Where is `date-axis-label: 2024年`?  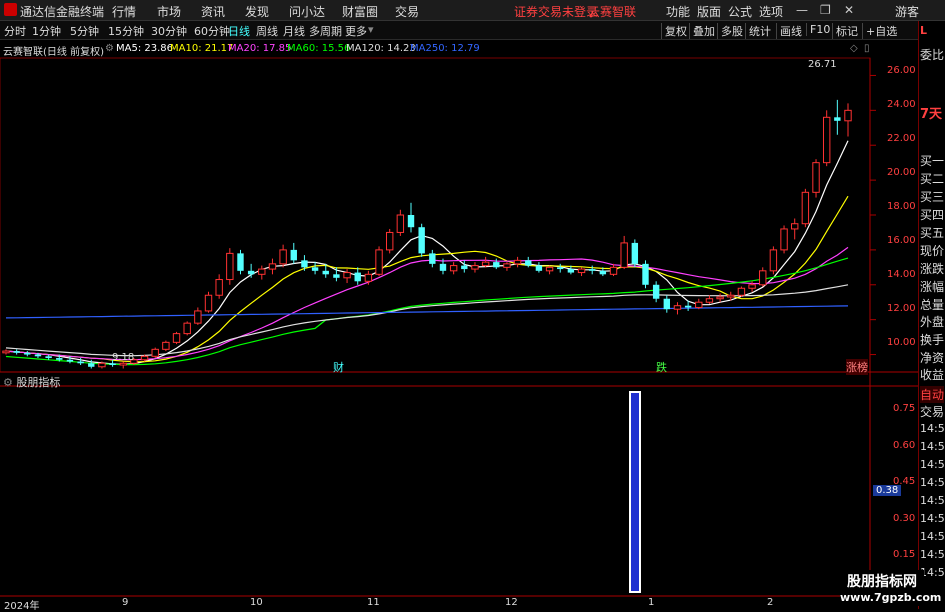 date-axis-label: 2024年 is located at coordinates (22, 606).